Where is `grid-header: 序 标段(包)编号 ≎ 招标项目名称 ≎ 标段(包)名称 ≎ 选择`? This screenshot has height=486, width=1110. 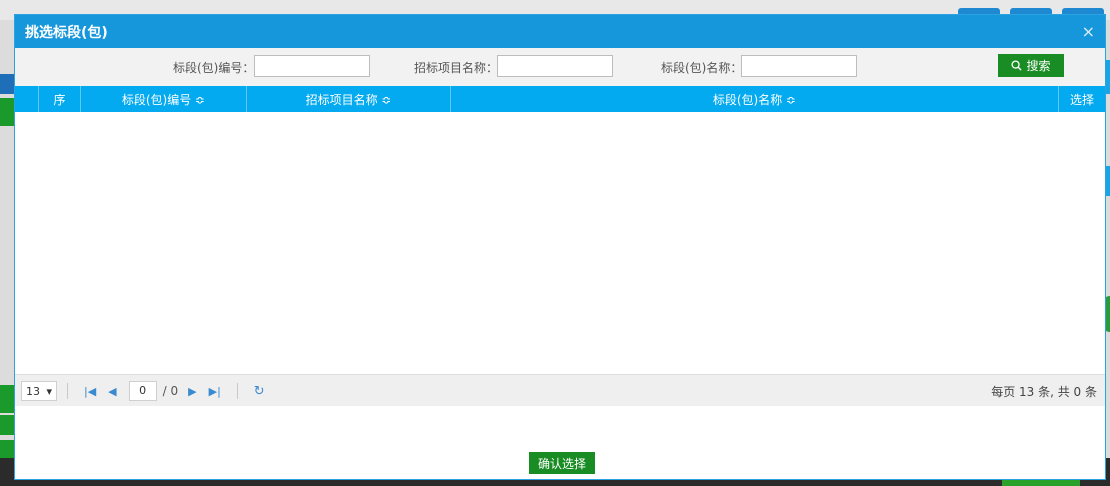
grid-header: 序 标段(包)编号 ≎ 招标项目名称 ≎ 标段(包)名称 ≎ 选择 is located at coordinates (560, 99).